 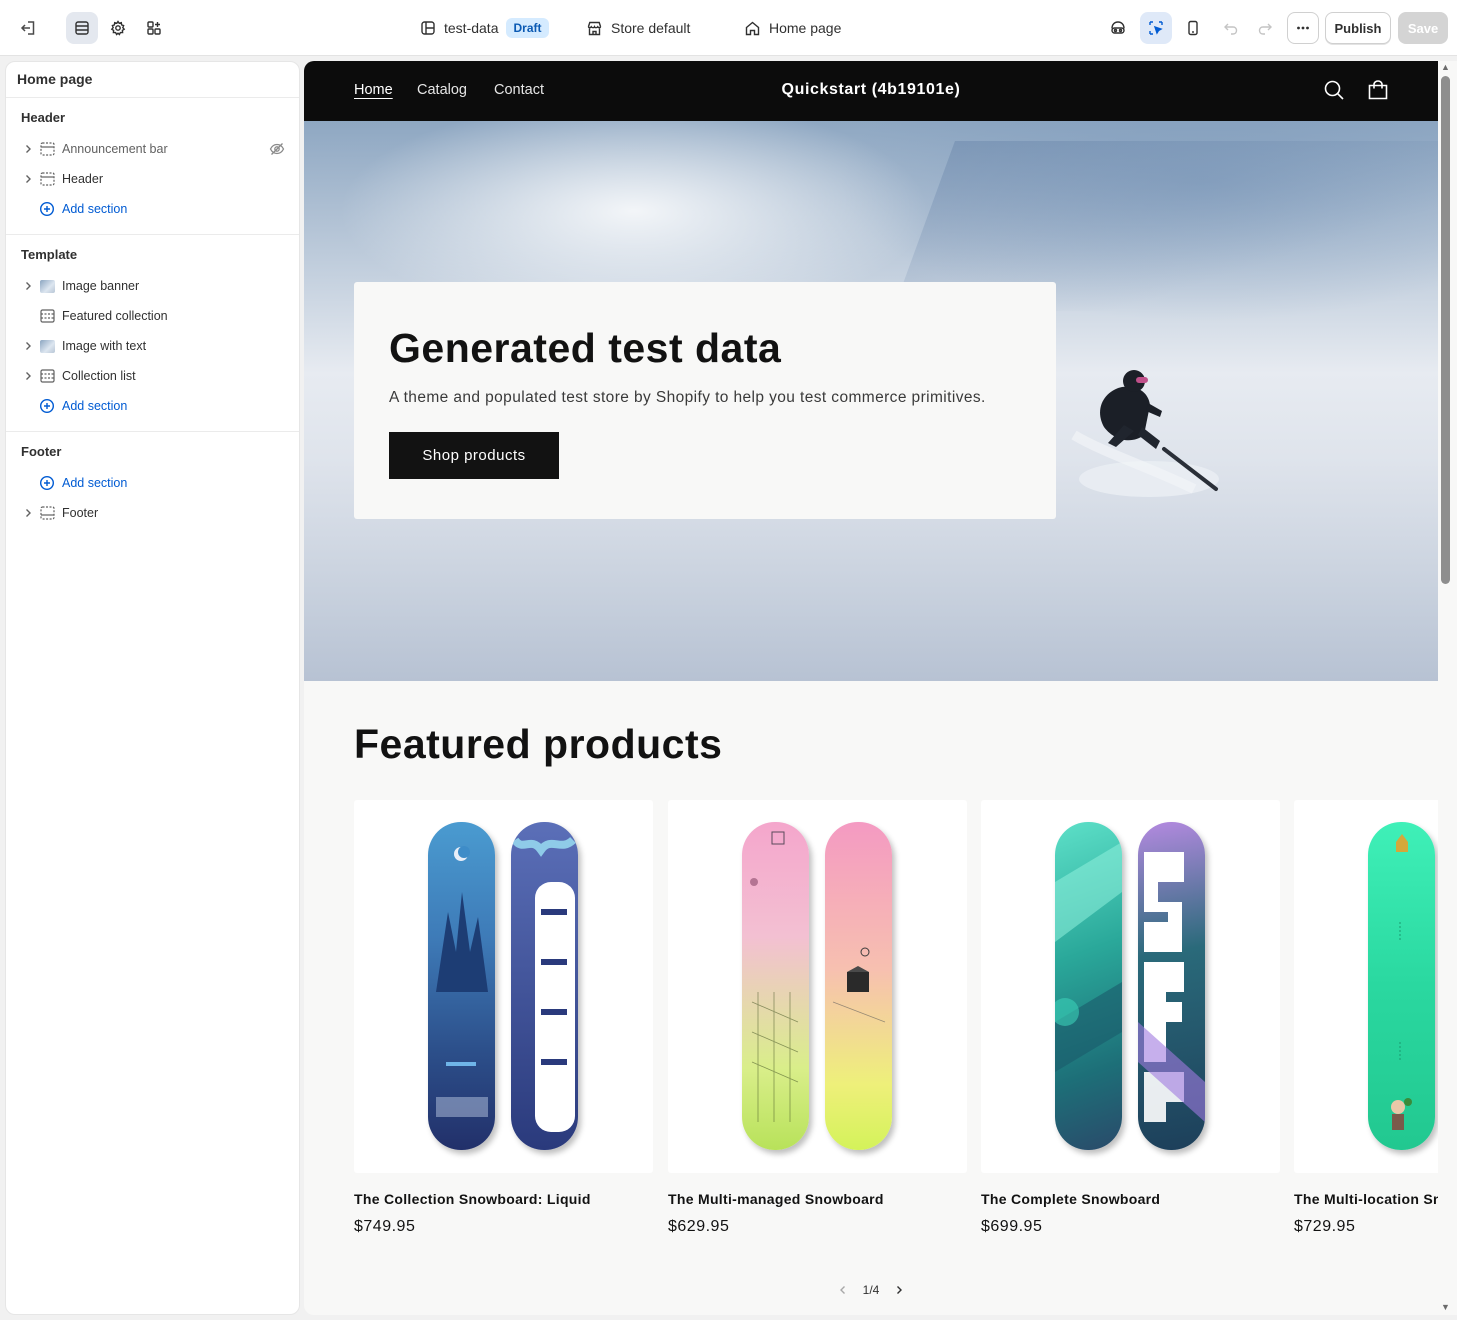 I want to click on store-context-selector: Store default, so click(x=638, y=28).